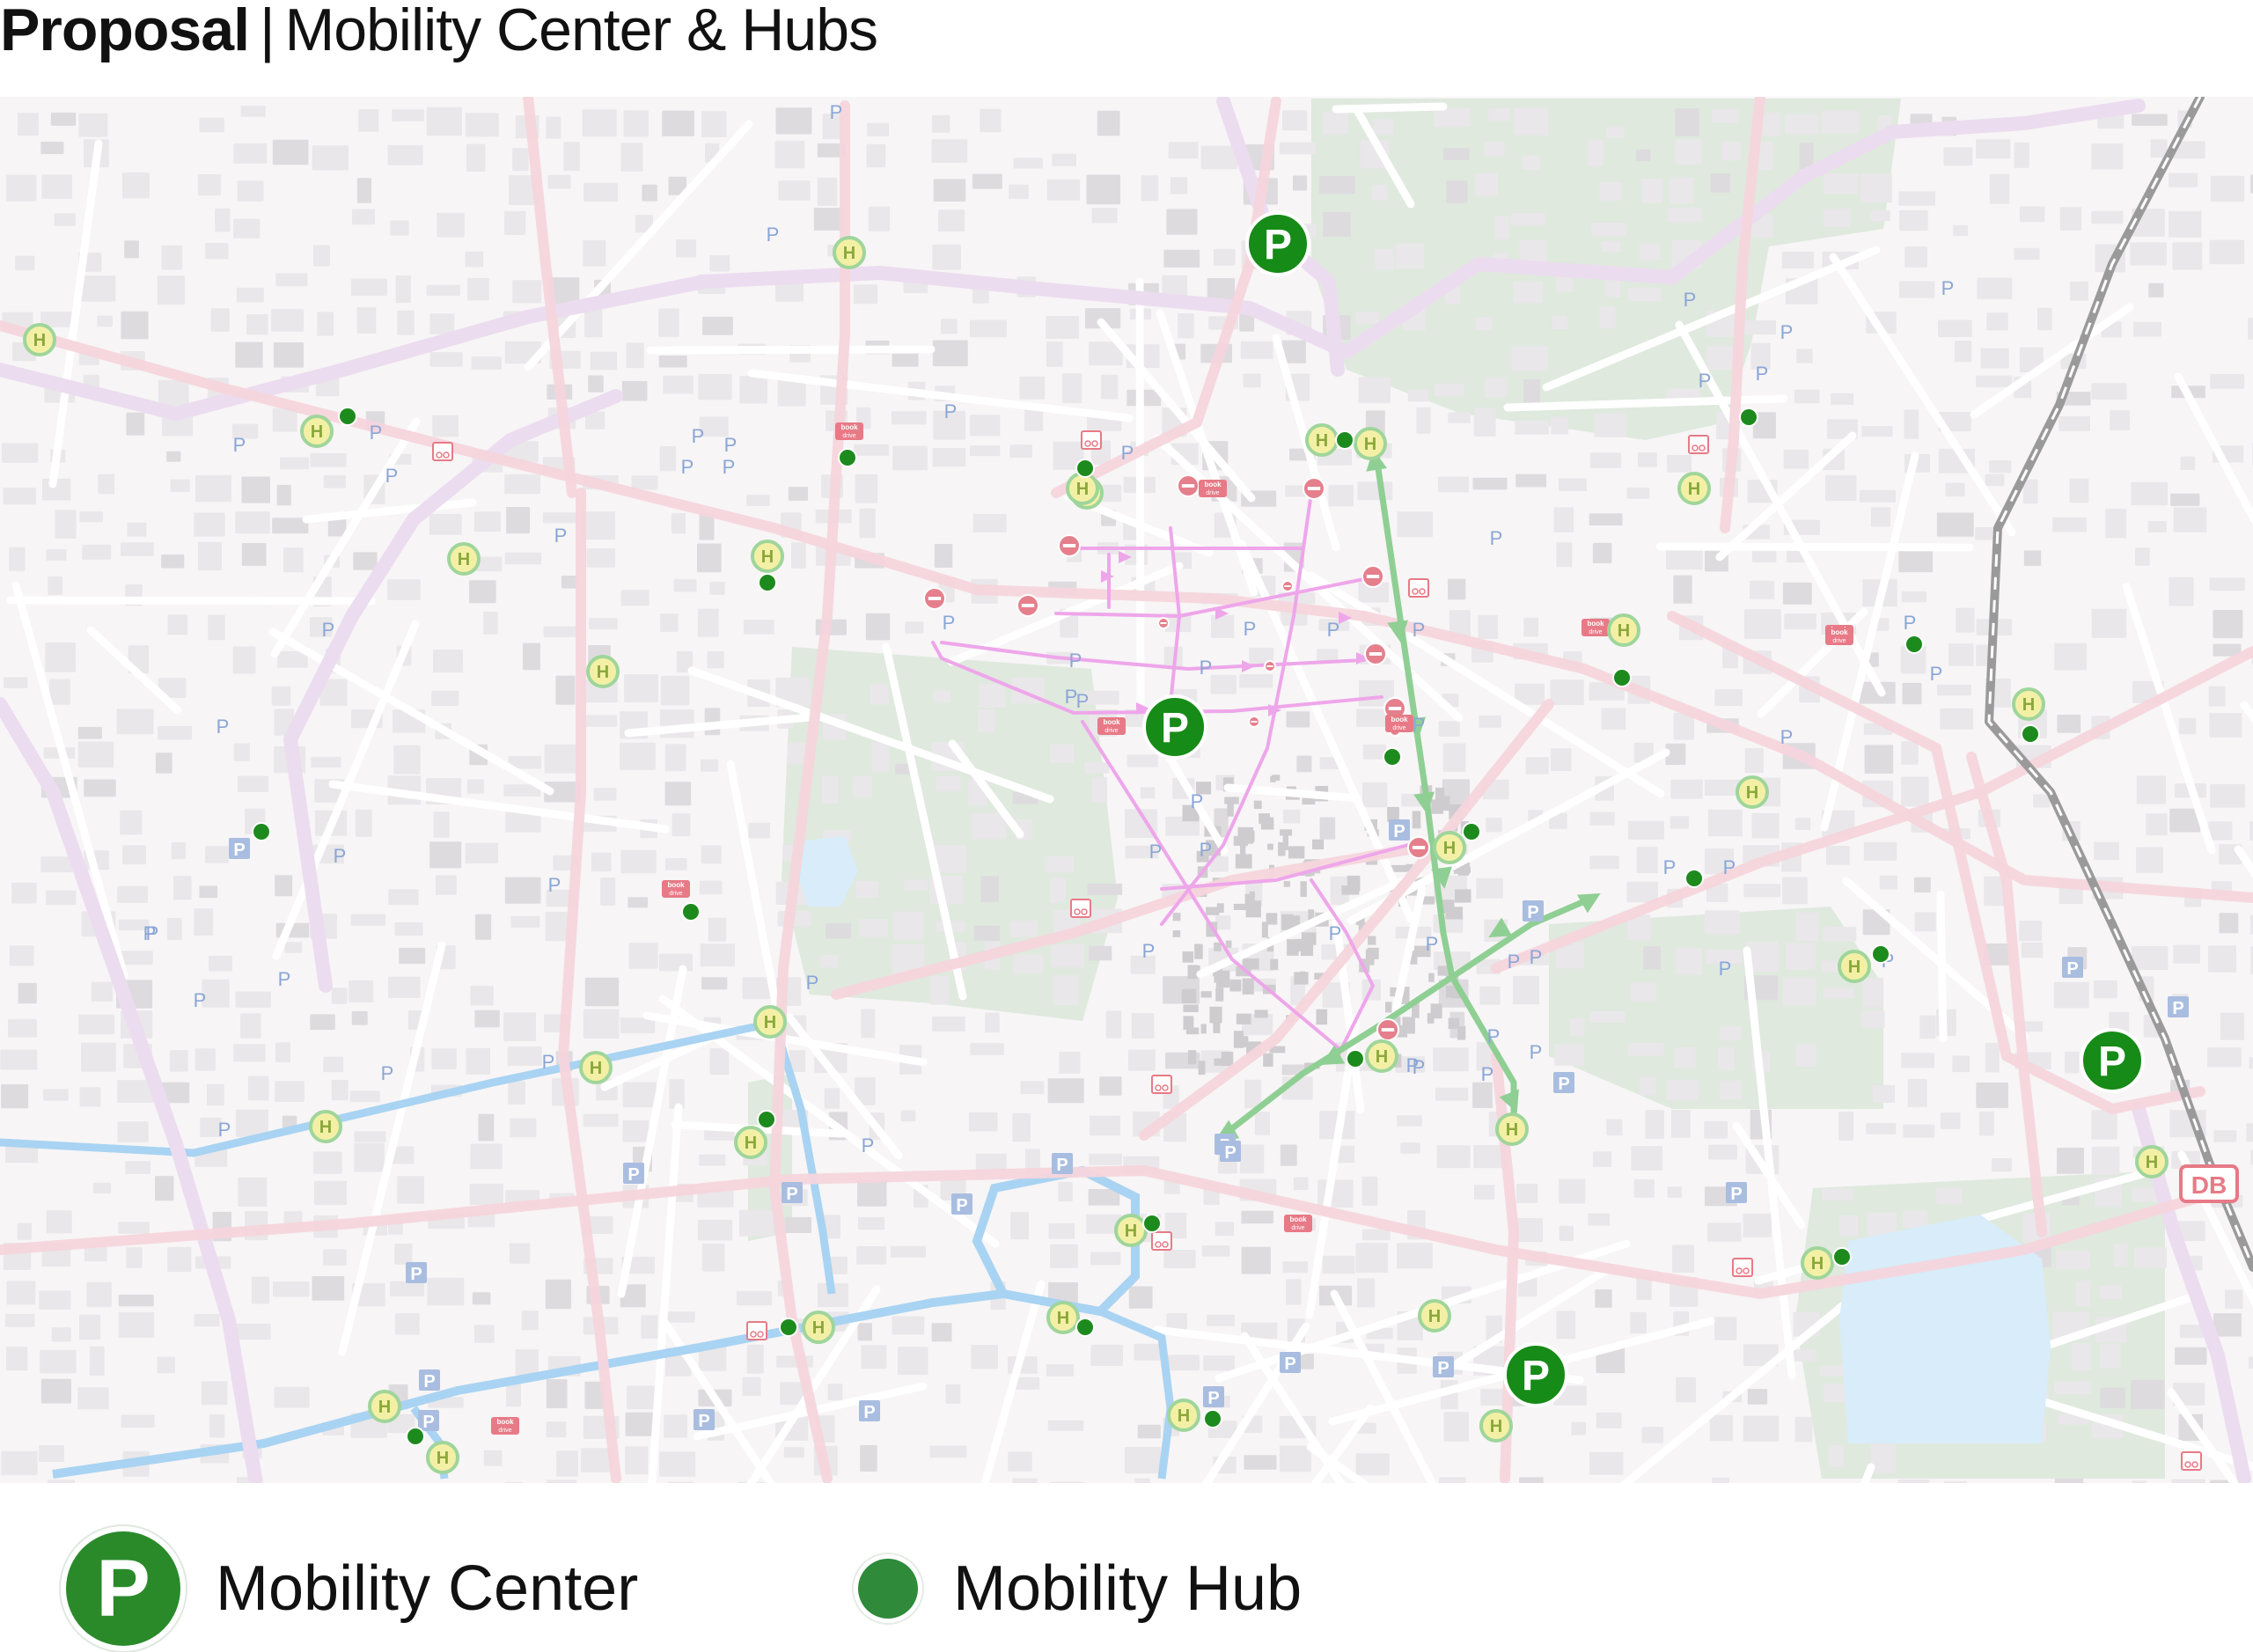 The width and height of the screenshot is (2253, 1652). Describe the element at coordinates (428, 1422) in the screenshot. I see `parking-box-label: P` at that location.